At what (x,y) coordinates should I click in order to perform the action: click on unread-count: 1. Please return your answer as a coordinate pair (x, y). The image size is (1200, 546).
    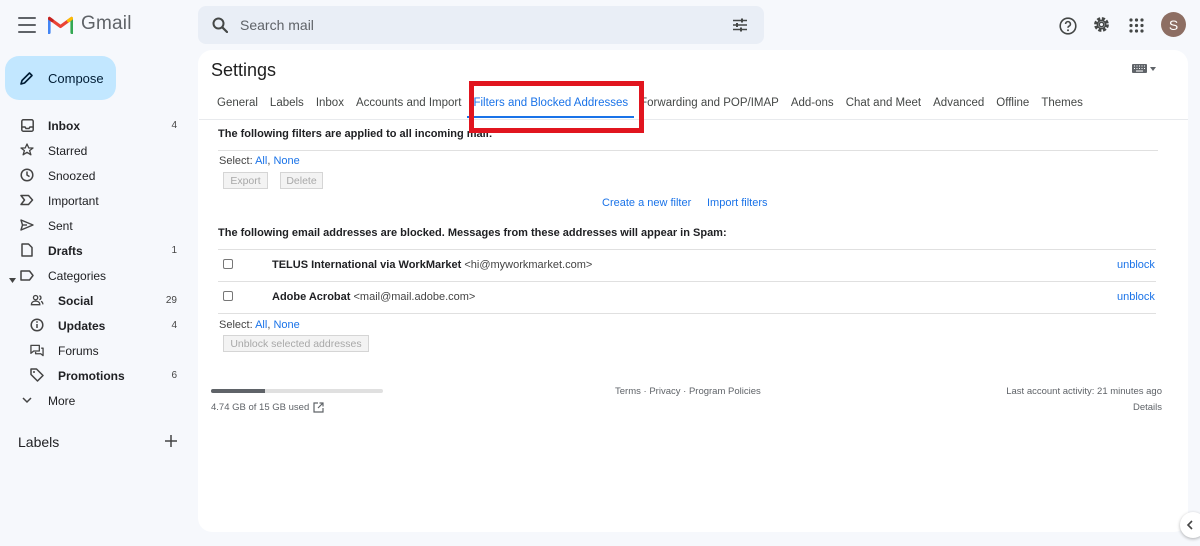
    Looking at the image, I should click on (174, 250).